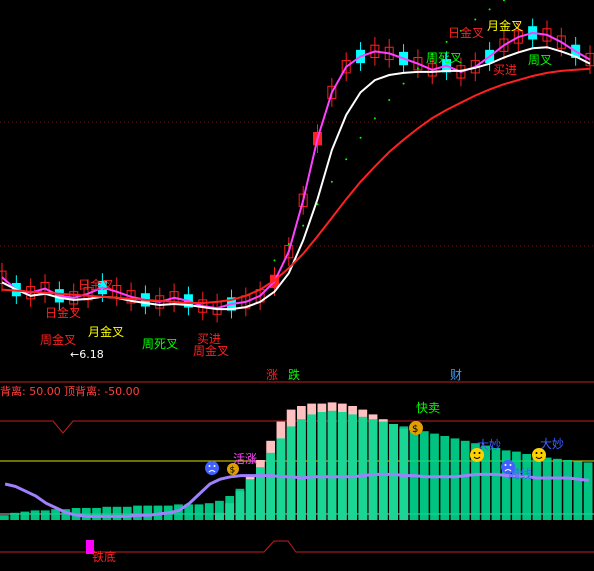  I want to click on annotation: 周叉, so click(540, 60).